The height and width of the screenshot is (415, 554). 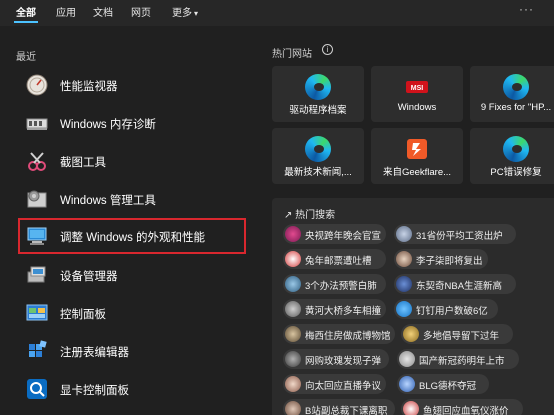 What do you see at coordinates (449, 261) in the screenshot?
I see `hot-search-text: 李子柒即将复出` at bounding box center [449, 261].